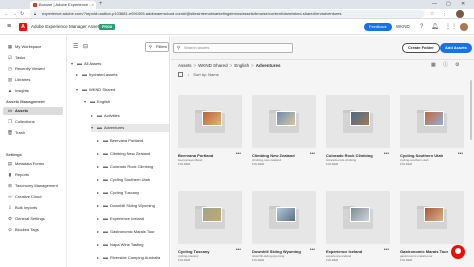  I want to click on tree-node-experience-iceland: ▸ ▬ Experience Iceland, so click(133, 219).